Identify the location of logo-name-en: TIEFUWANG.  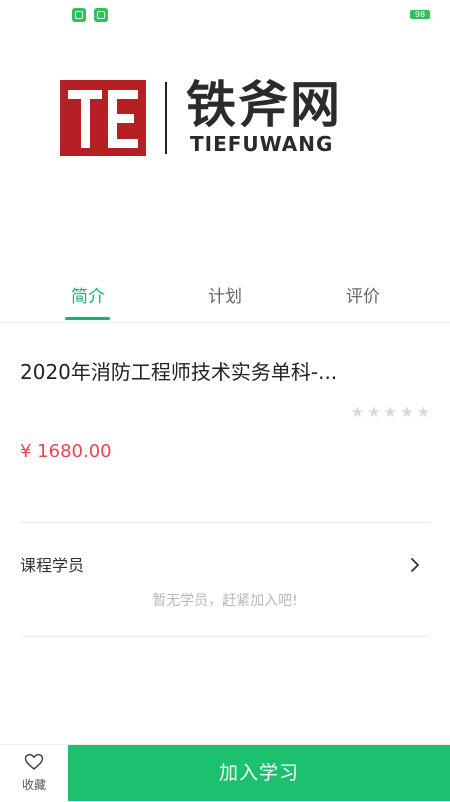
(262, 144).